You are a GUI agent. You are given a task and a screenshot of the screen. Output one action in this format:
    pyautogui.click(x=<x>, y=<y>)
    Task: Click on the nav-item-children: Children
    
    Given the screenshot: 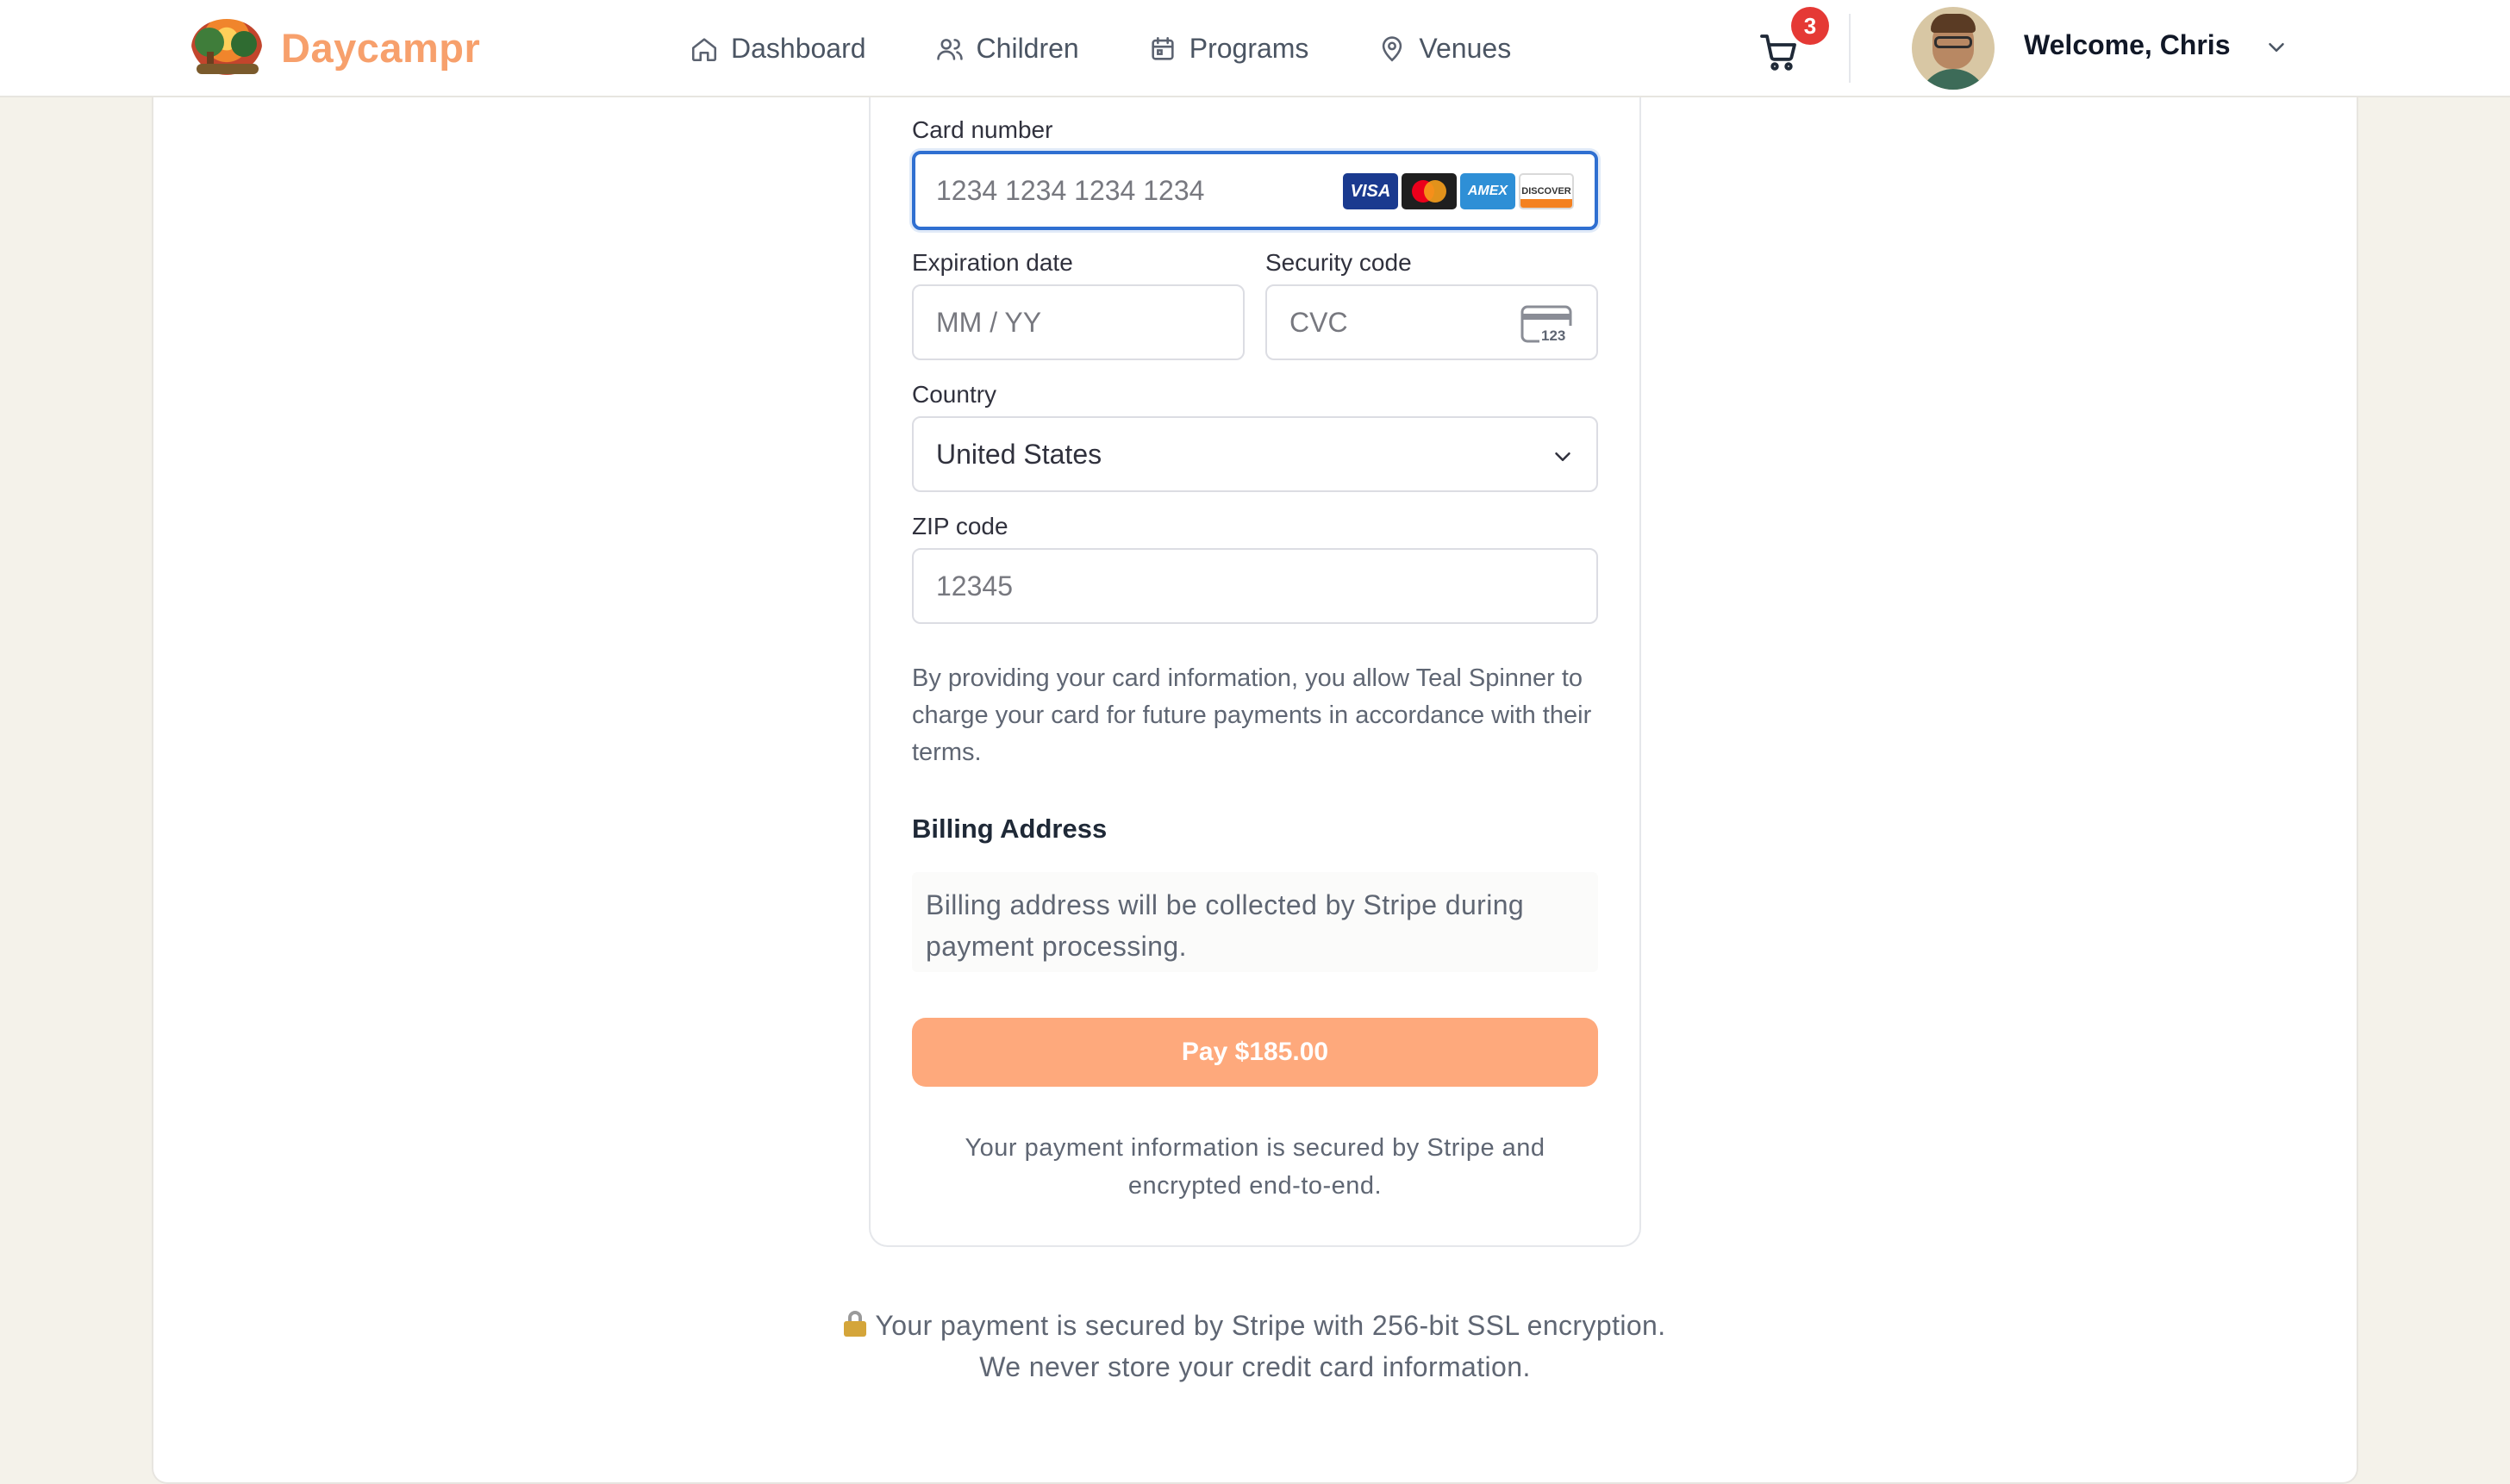 What is the action you would take?
    pyautogui.click(x=1007, y=49)
    